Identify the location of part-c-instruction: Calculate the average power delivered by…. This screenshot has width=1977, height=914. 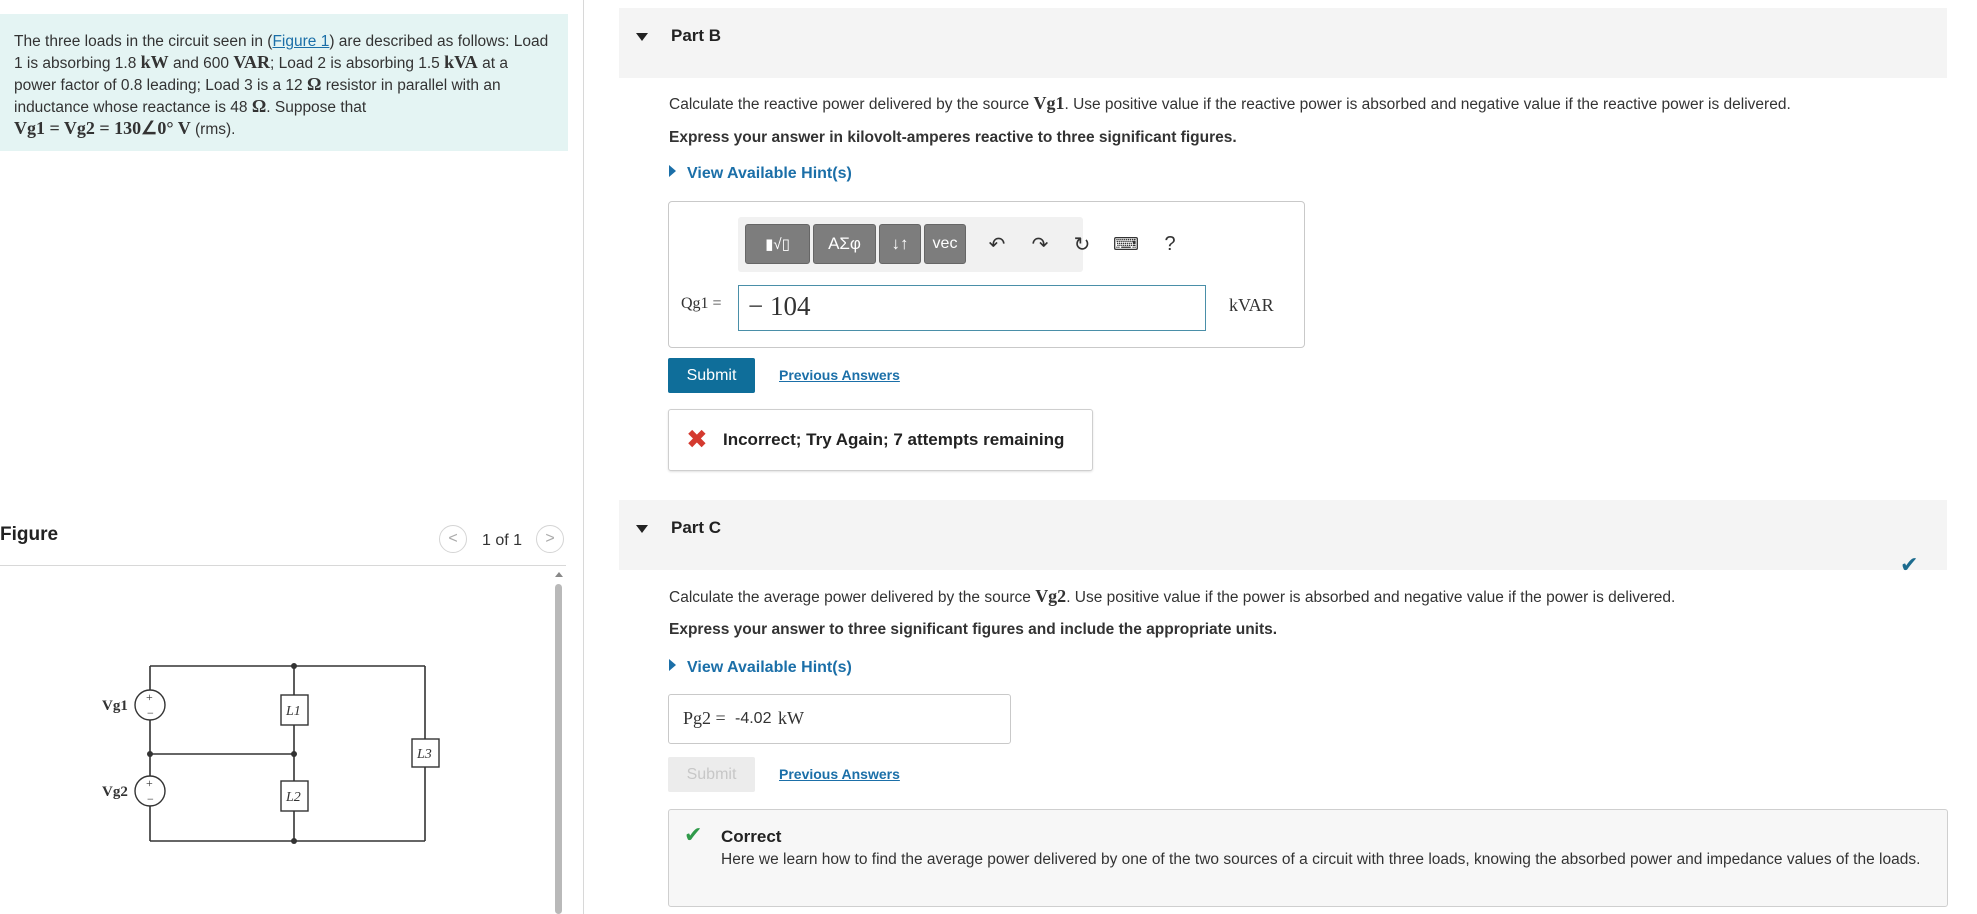
(1172, 596).